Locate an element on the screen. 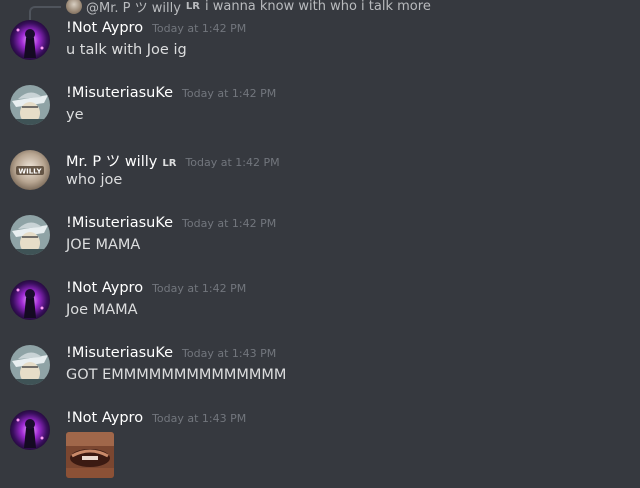 This screenshot has width=640, height=488. willy-avatar: WILLY is located at coordinates (30, 170).